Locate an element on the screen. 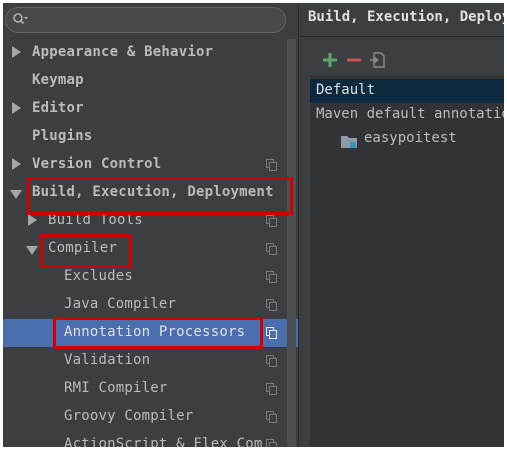 The width and height of the screenshot is (507, 449). title-divider is located at coordinates (401, 36).